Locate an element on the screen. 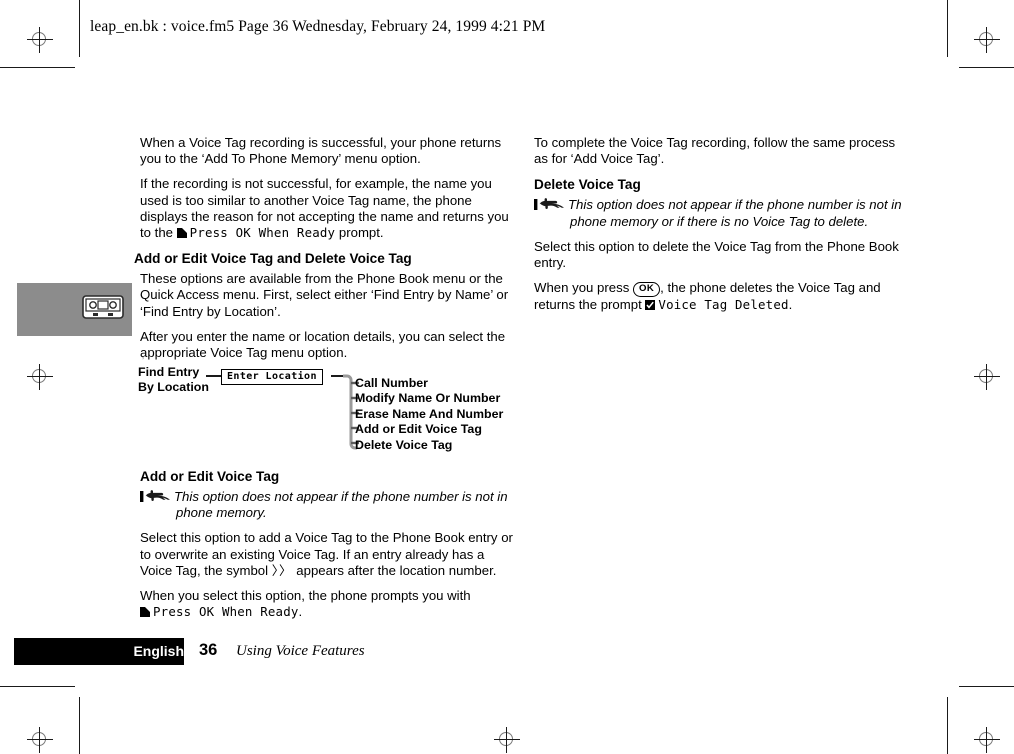 Image resolution: width=1014 pixels, height=754 pixels. footer-section-title: Using Voice Features is located at coordinates (300, 651).